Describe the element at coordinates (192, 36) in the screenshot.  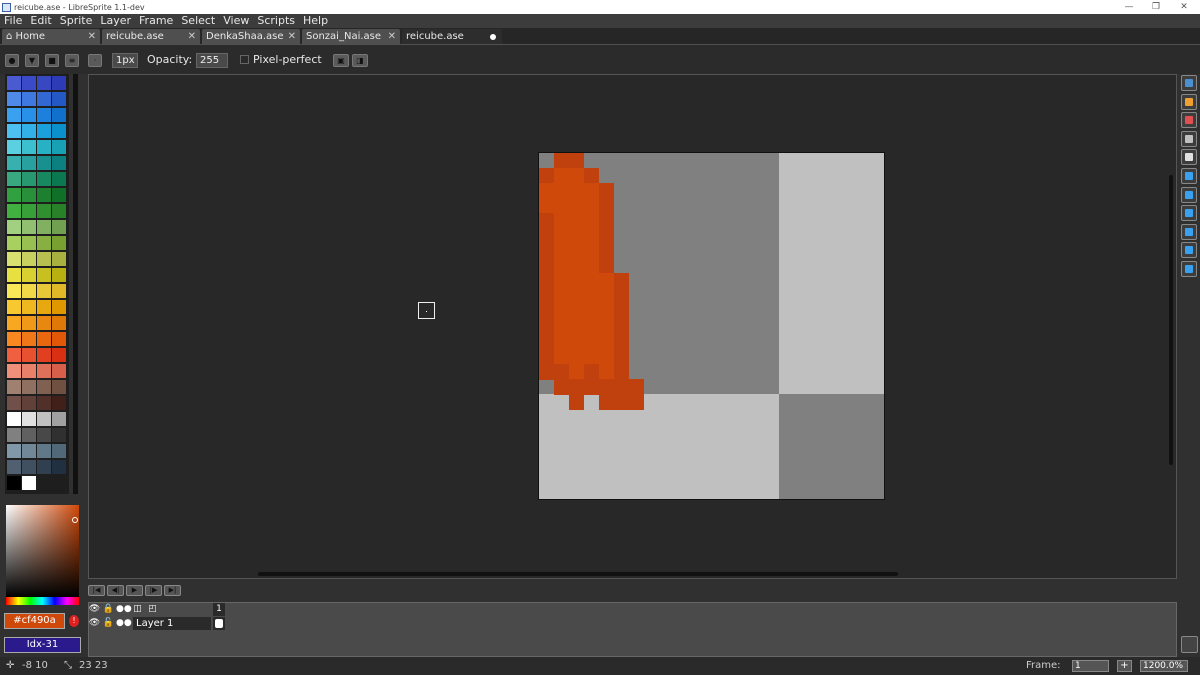
I see `close-tab-icon: ✕` at that location.